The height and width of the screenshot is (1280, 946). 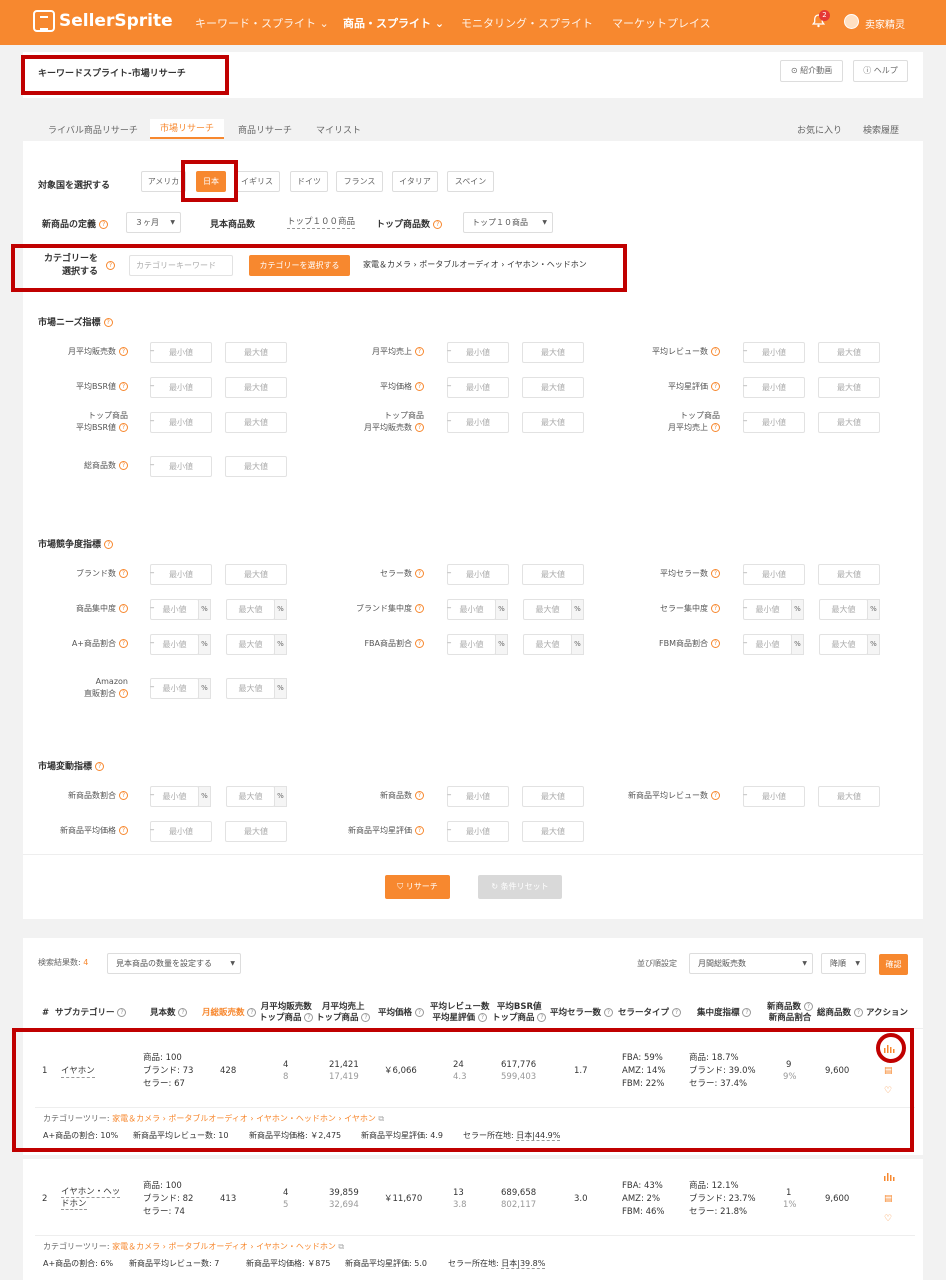 I want to click on bar-chart-icon, so click(x=889, y=1178).